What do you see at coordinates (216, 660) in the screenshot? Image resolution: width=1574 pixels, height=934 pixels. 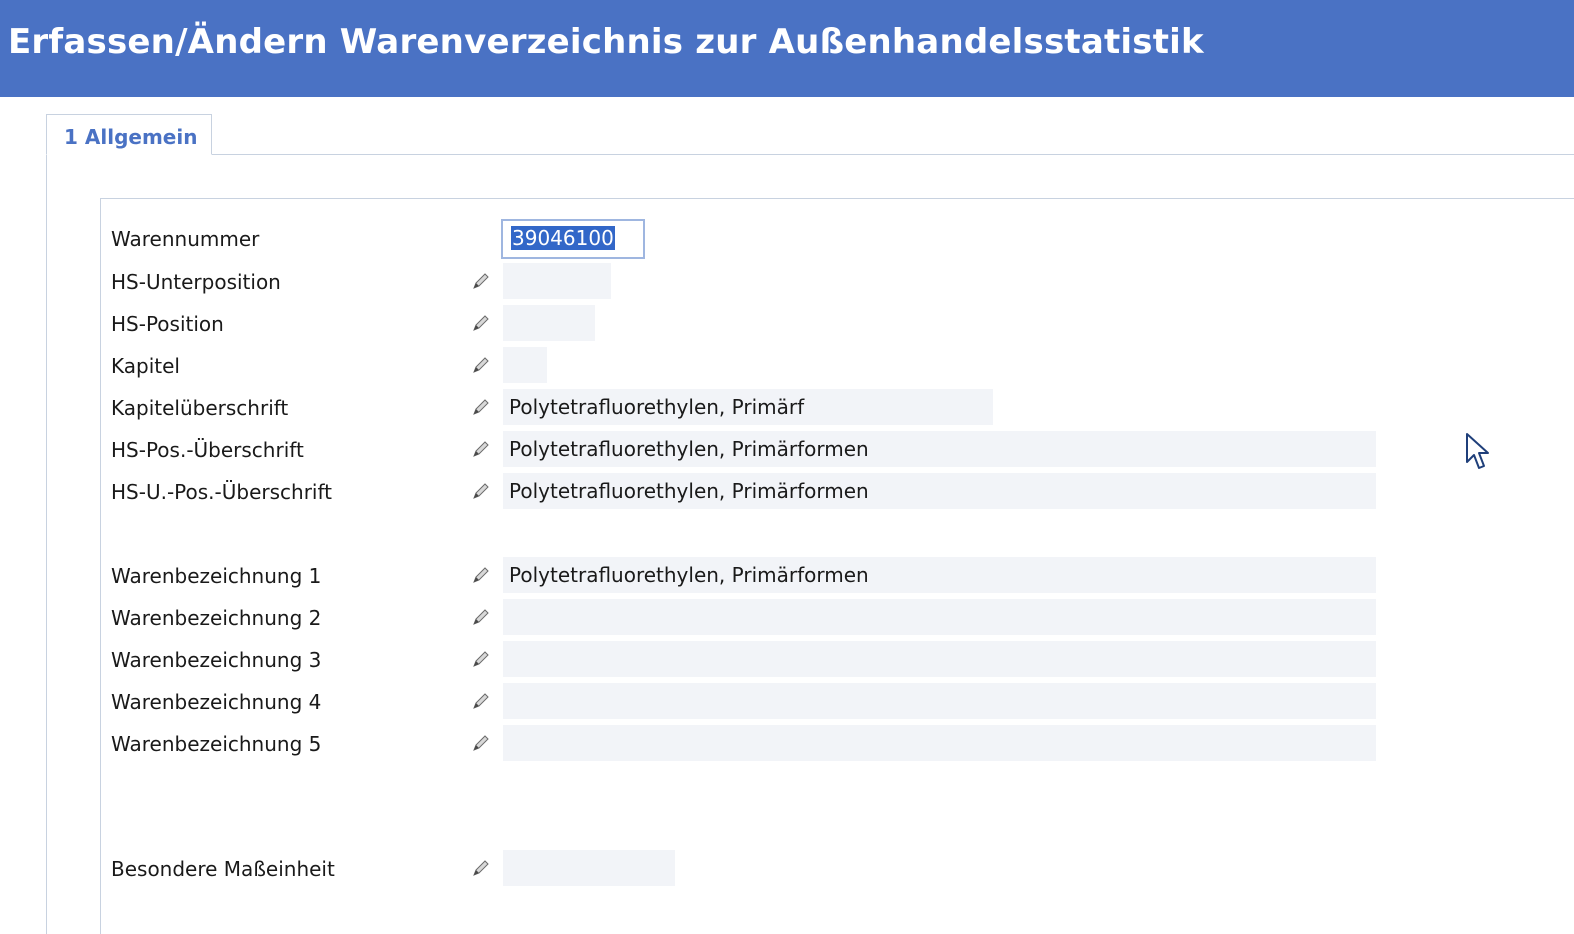 I see `warenbezeichnung-3-label: Warenbezeichnung 3` at bounding box center [216, 660].